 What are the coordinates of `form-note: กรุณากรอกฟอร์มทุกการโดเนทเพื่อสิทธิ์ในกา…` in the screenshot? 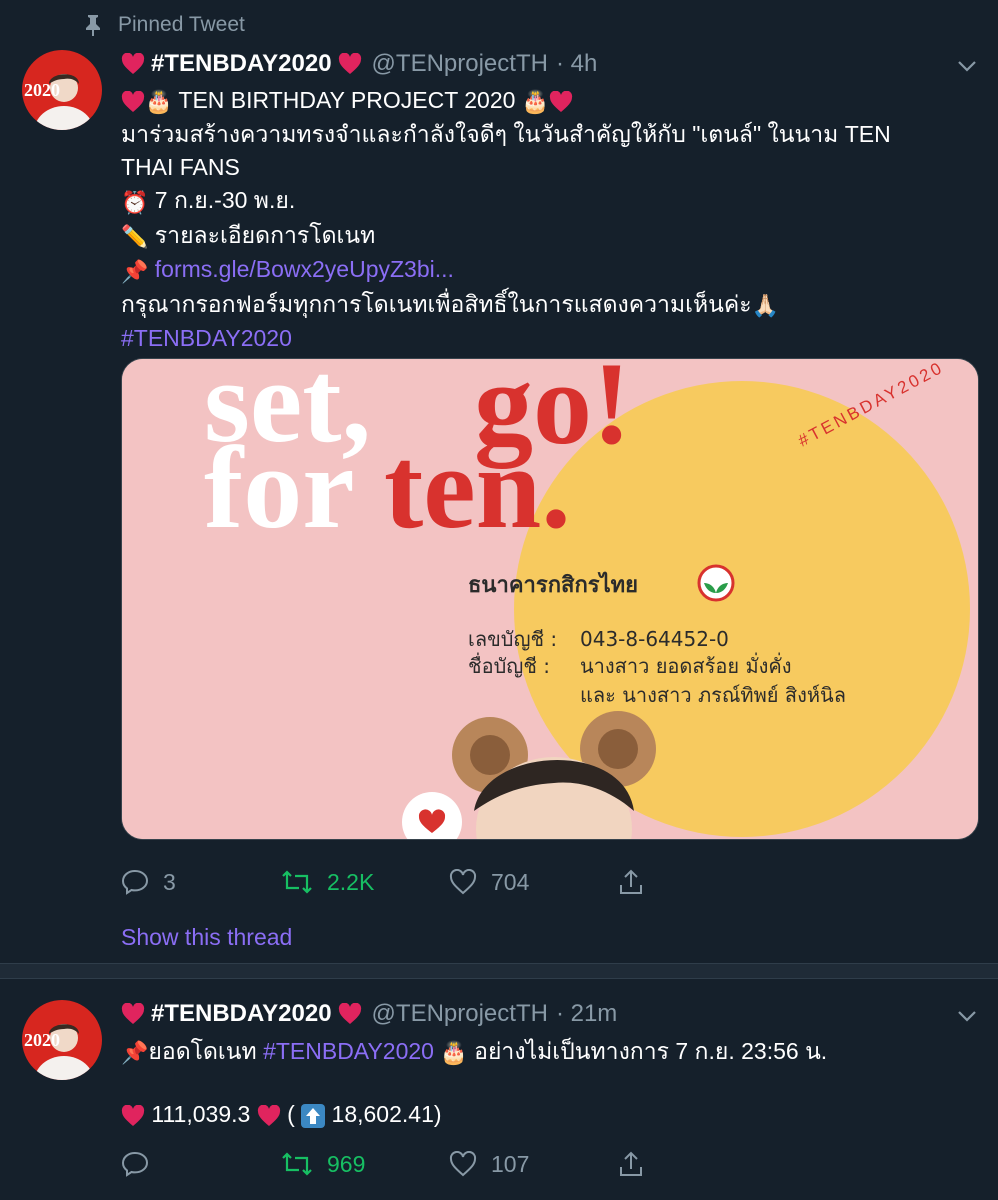 It's located at (436, 303).